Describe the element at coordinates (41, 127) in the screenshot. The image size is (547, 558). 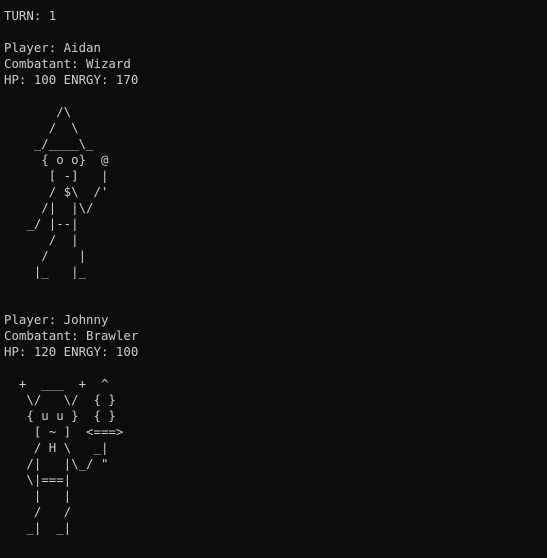
I see `ascii-art-line: / \` at that location.